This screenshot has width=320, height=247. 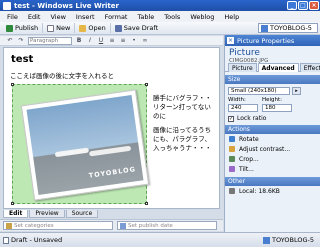 I want to click on redo-icon: ↷, so click(x=21, y=40).